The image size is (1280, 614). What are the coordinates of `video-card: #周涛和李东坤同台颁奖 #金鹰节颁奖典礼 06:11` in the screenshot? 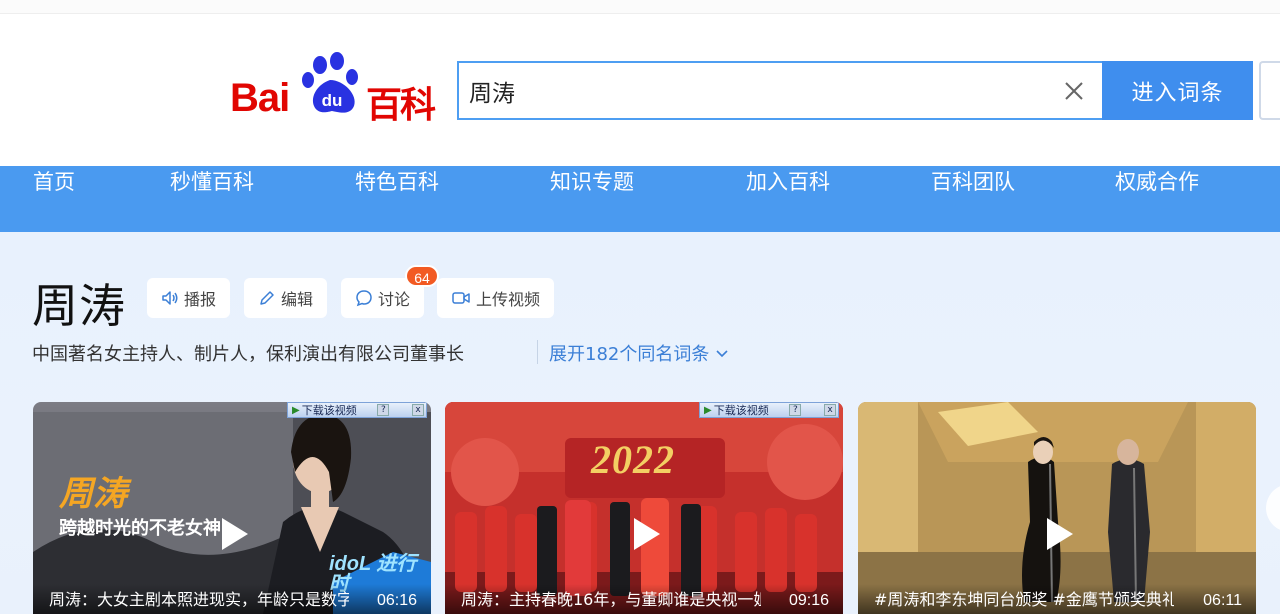 It's located at (1057, 508).